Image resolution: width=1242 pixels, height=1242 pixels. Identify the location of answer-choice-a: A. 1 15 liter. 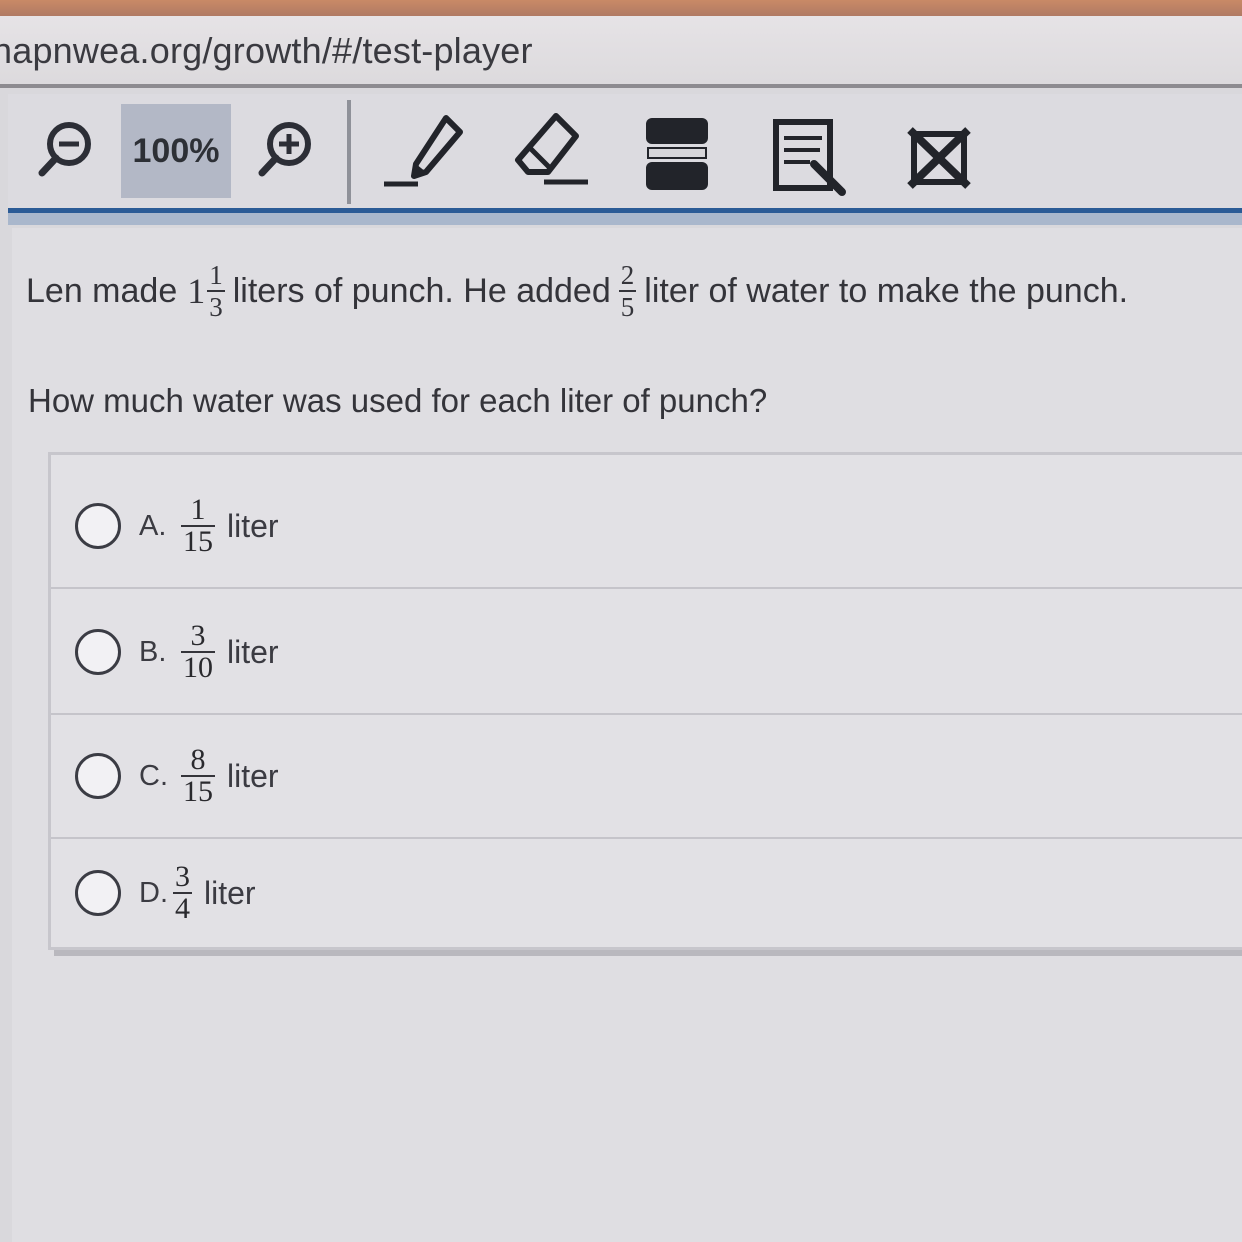
(646, 527).